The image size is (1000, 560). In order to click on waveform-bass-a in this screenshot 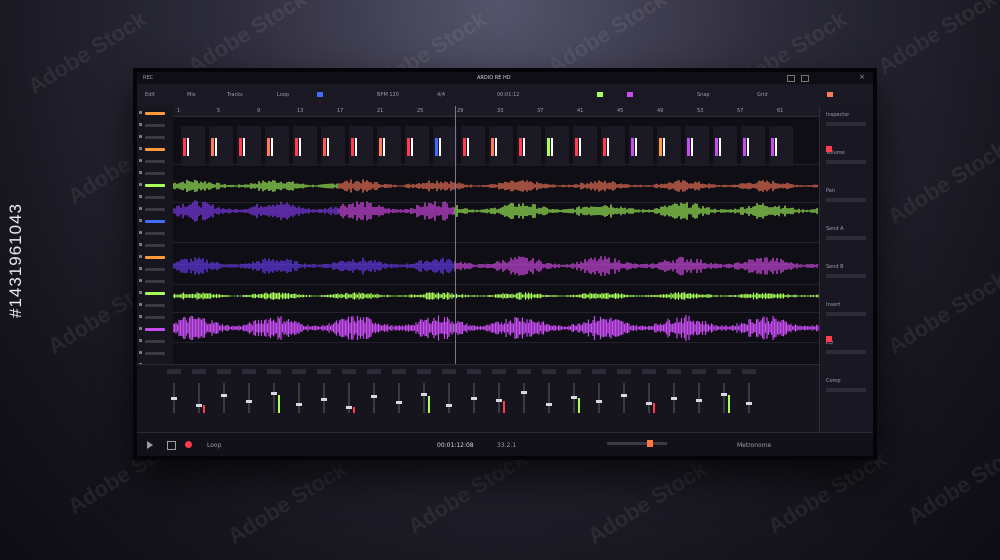, I will do `click(313, 266)`.